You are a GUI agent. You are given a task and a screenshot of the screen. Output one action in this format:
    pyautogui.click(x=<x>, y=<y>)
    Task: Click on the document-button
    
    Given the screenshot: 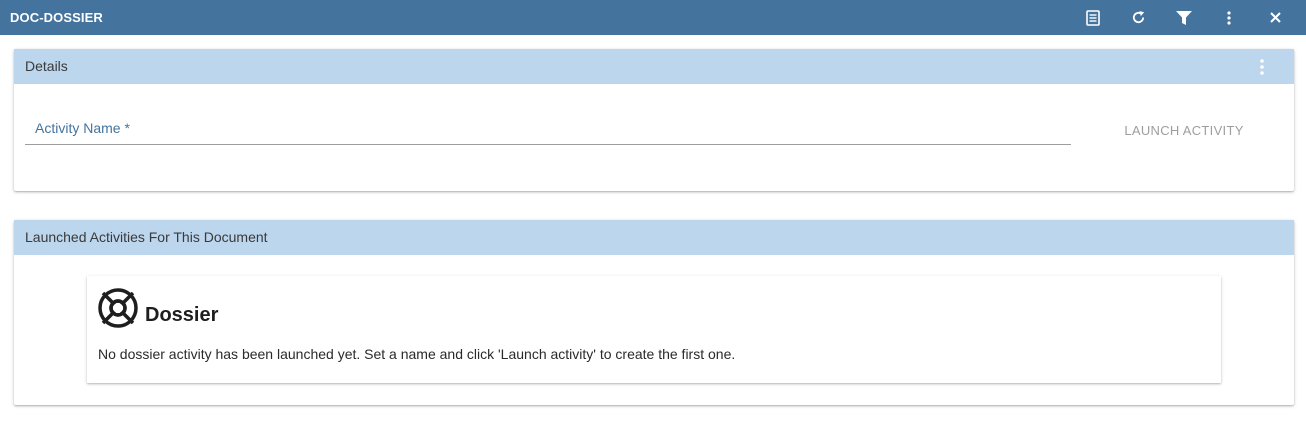 What is the action you would take?
    pyautogui.click(x=1093, y=17)
    